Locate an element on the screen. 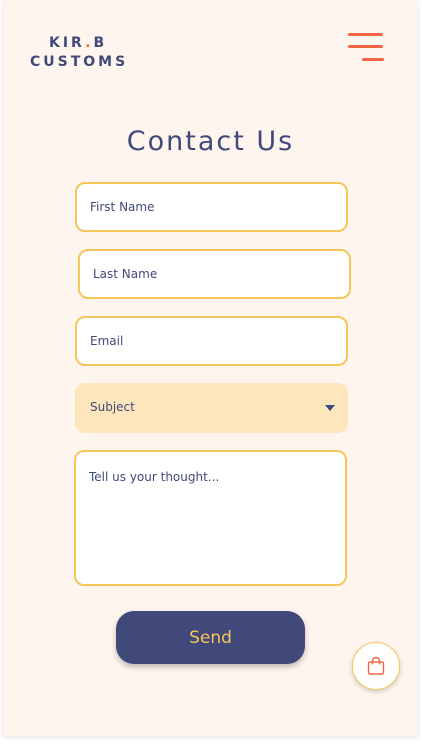 The width and height of the screenshot is (422, 744). logo-line-1: KIR.B is located at coordinates (78, 43).